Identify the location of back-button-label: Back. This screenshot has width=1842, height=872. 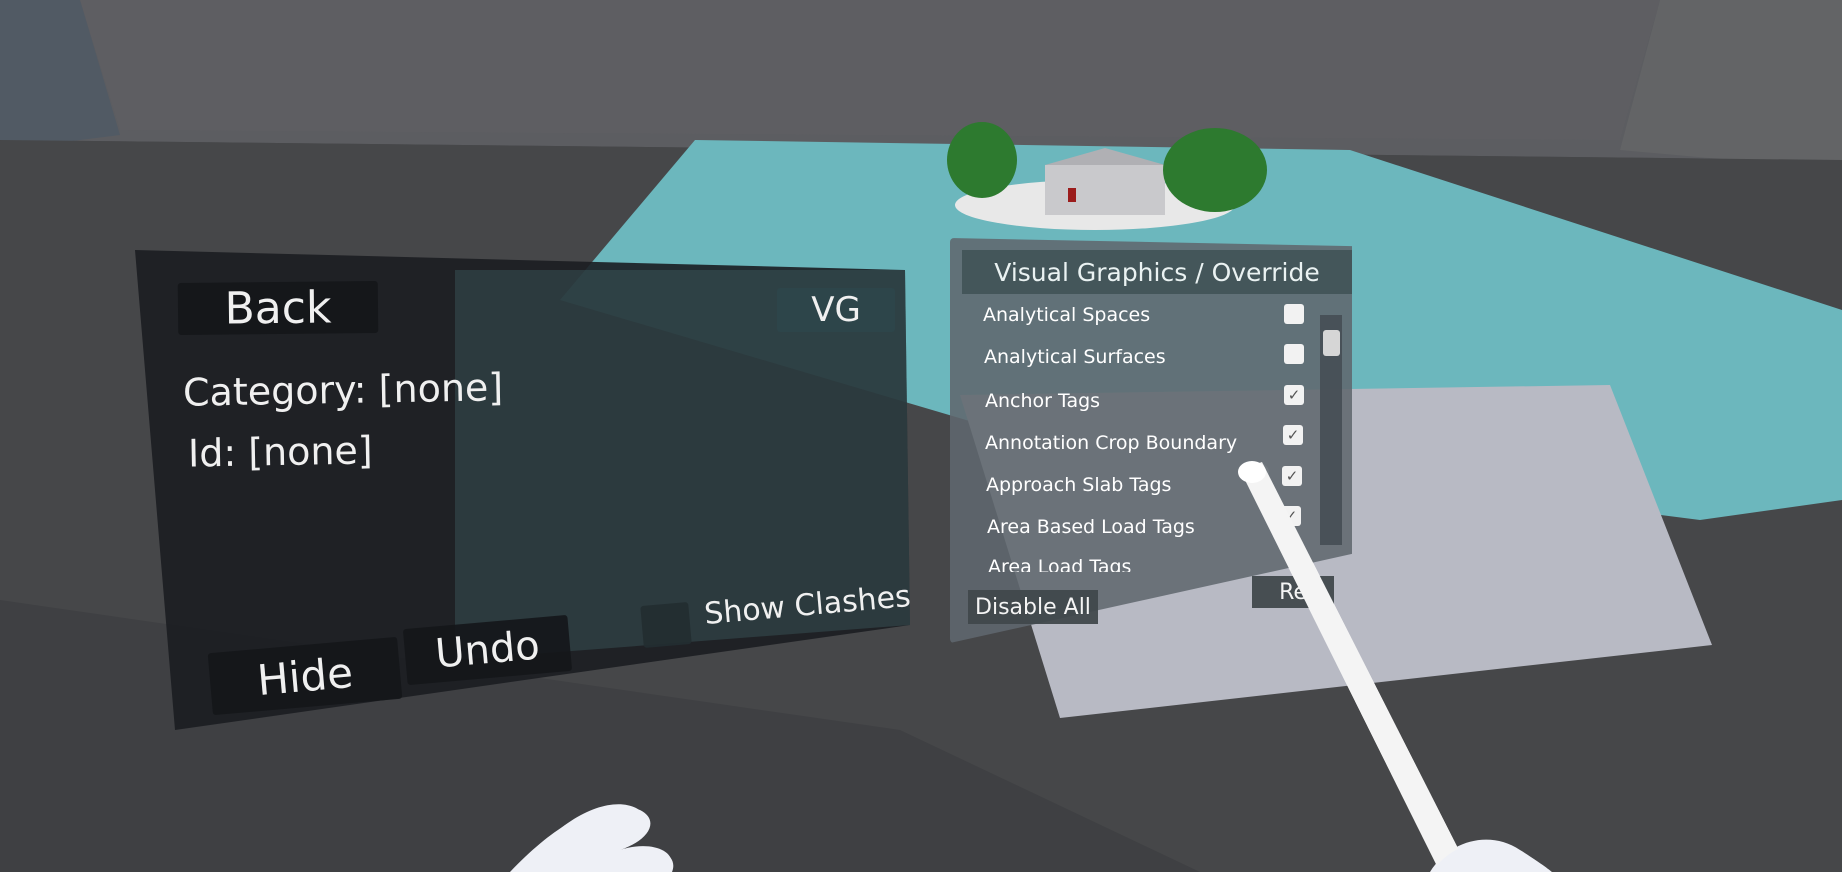
(278, 308).